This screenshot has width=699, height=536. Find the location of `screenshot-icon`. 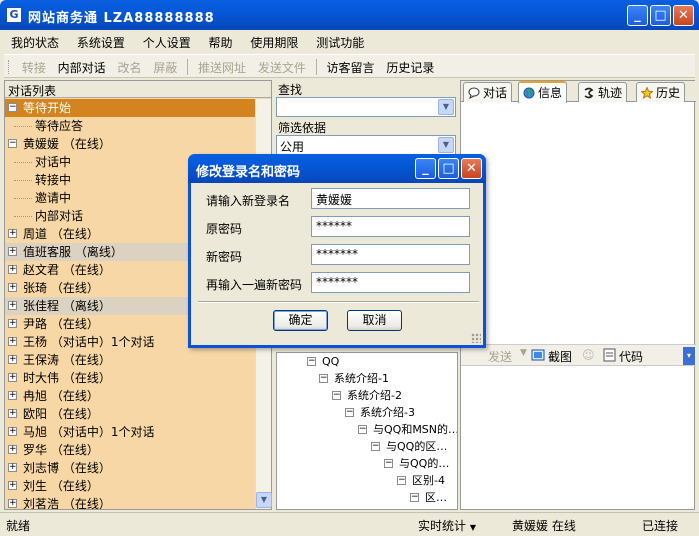

screenshot-icon is located at coordinates (538, 356).